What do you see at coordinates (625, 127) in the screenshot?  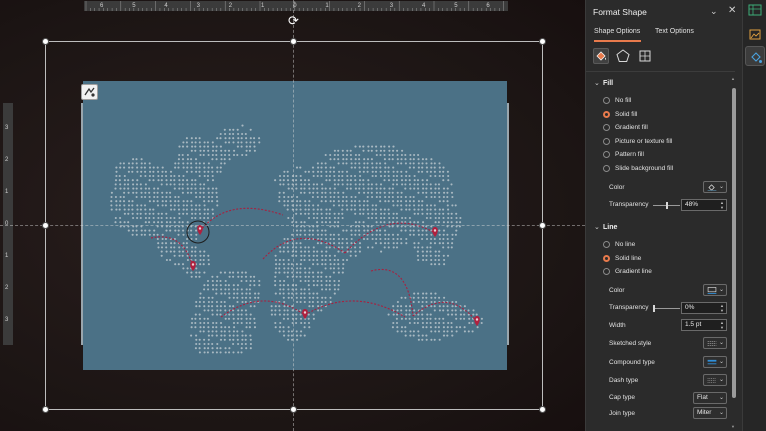 I see `fill-option-2: Gradient fill` at bounding box center [625, 127].